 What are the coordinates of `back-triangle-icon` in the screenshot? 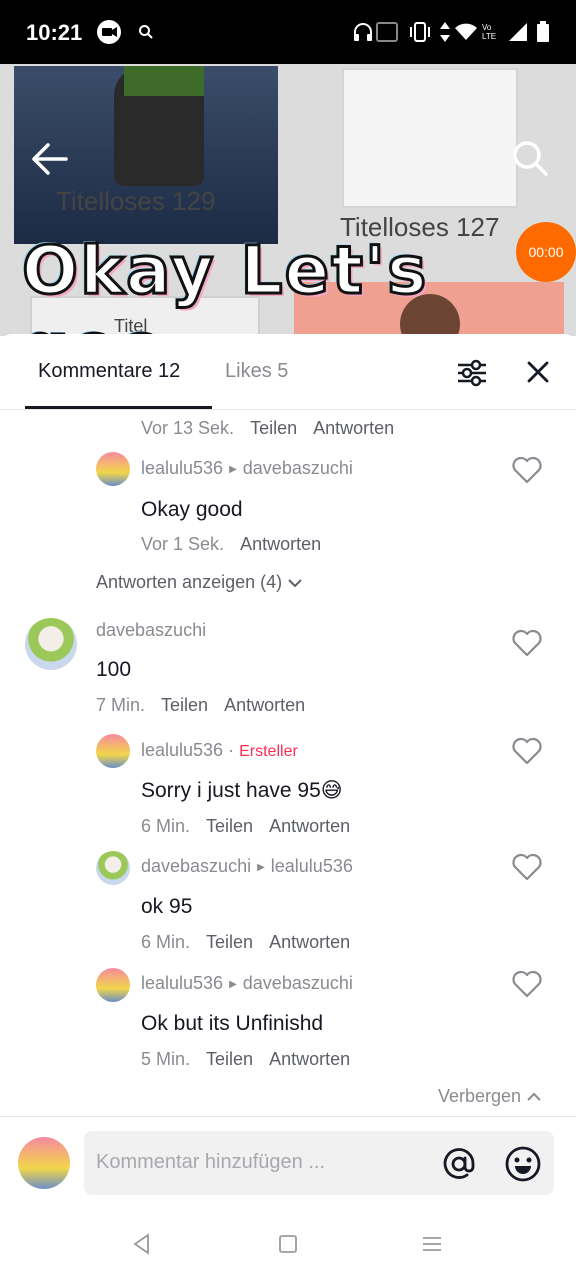 It's located at (142, 1244).